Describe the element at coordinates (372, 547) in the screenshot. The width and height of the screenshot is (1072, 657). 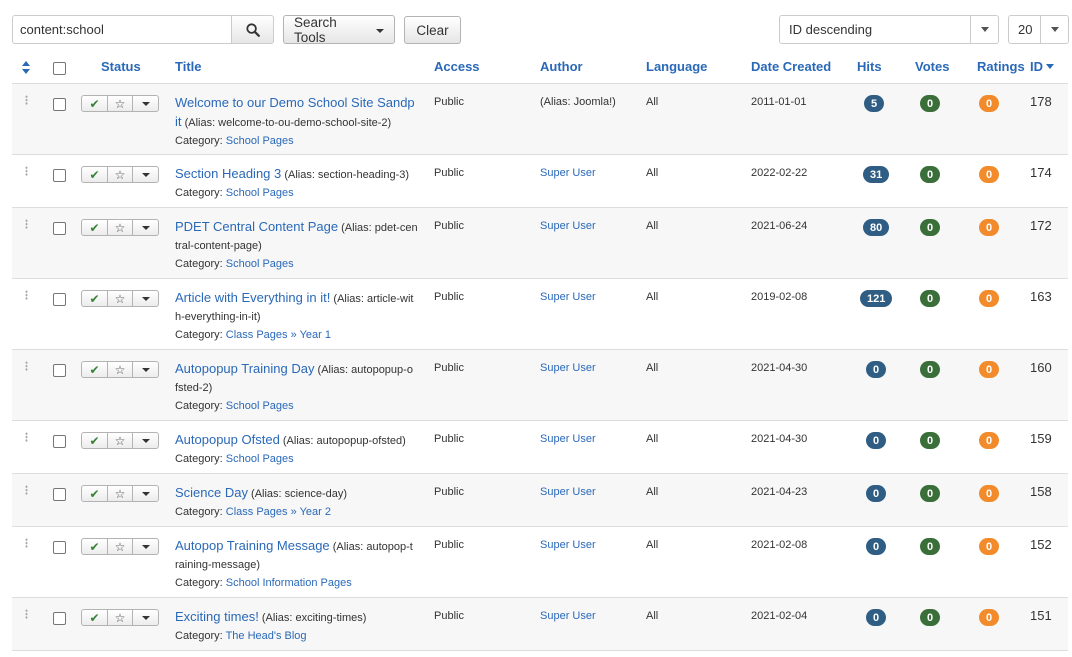
I see `article-alias-inline: (Alias: autopop-t` at that location.